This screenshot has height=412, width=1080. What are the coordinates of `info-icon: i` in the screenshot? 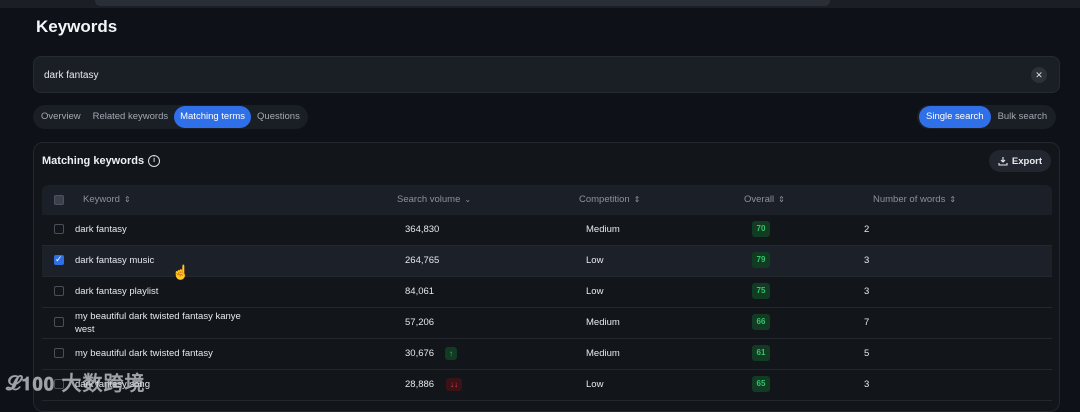 It's located at (154, 161).